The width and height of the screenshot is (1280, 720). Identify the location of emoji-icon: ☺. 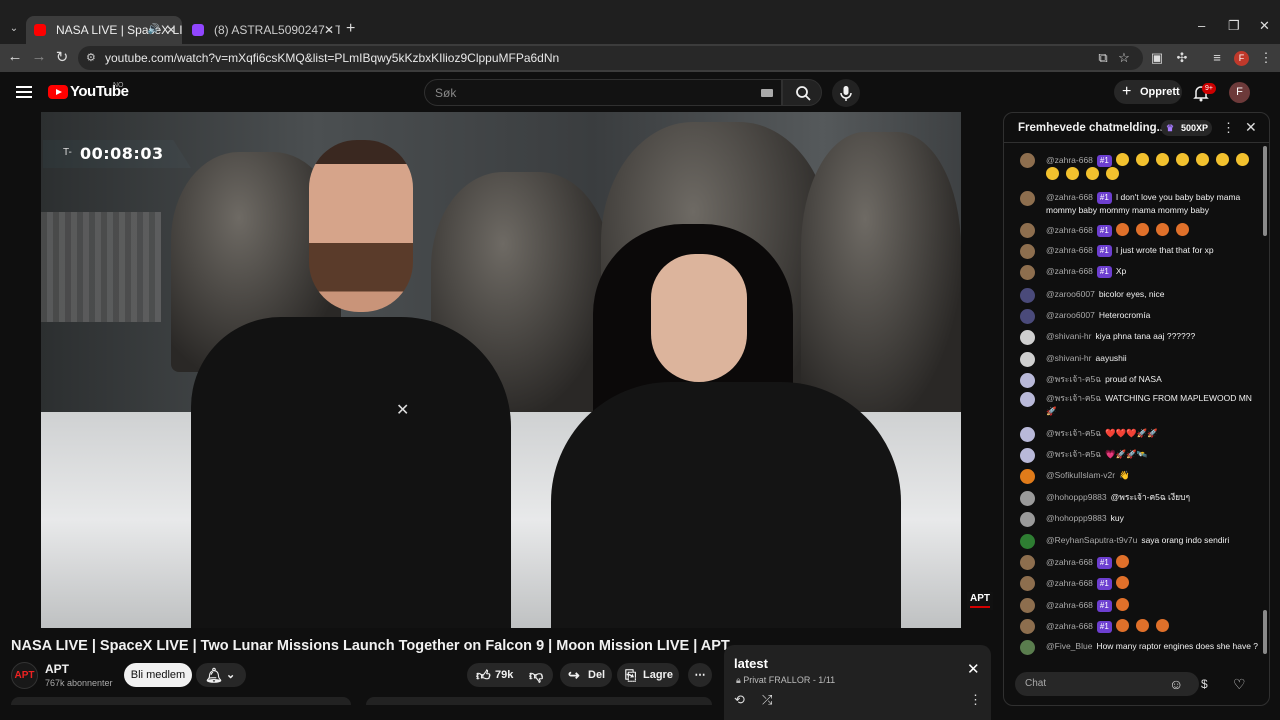
(1176, 684).